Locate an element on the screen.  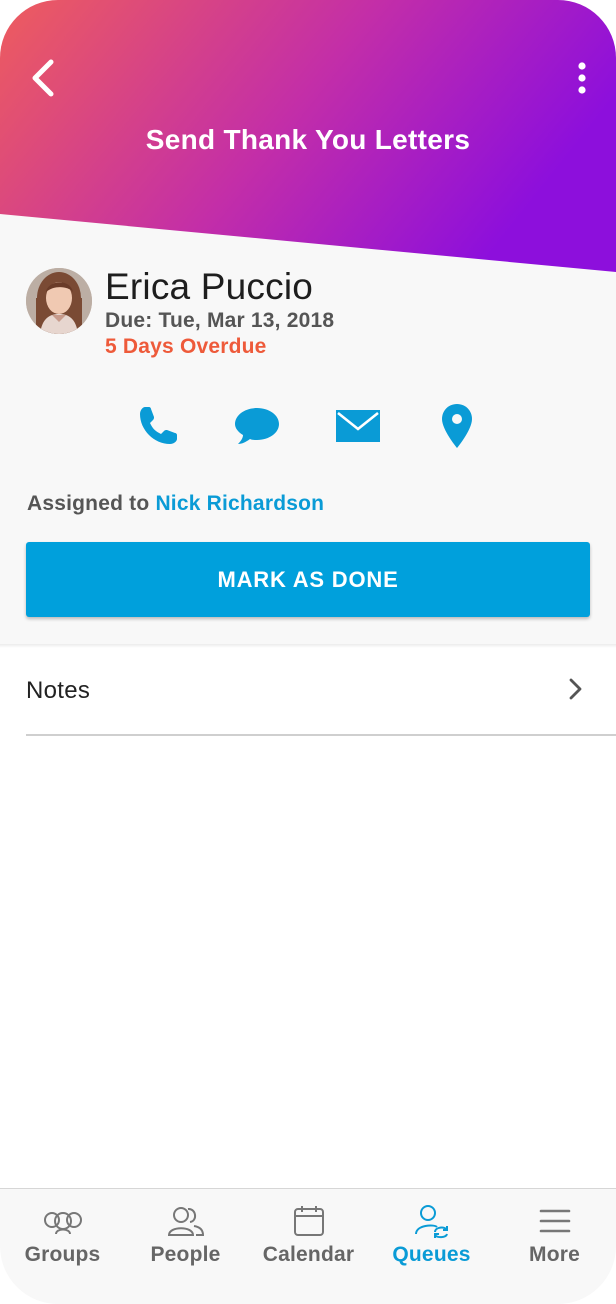
message-button is located at coordinates (257, 428).